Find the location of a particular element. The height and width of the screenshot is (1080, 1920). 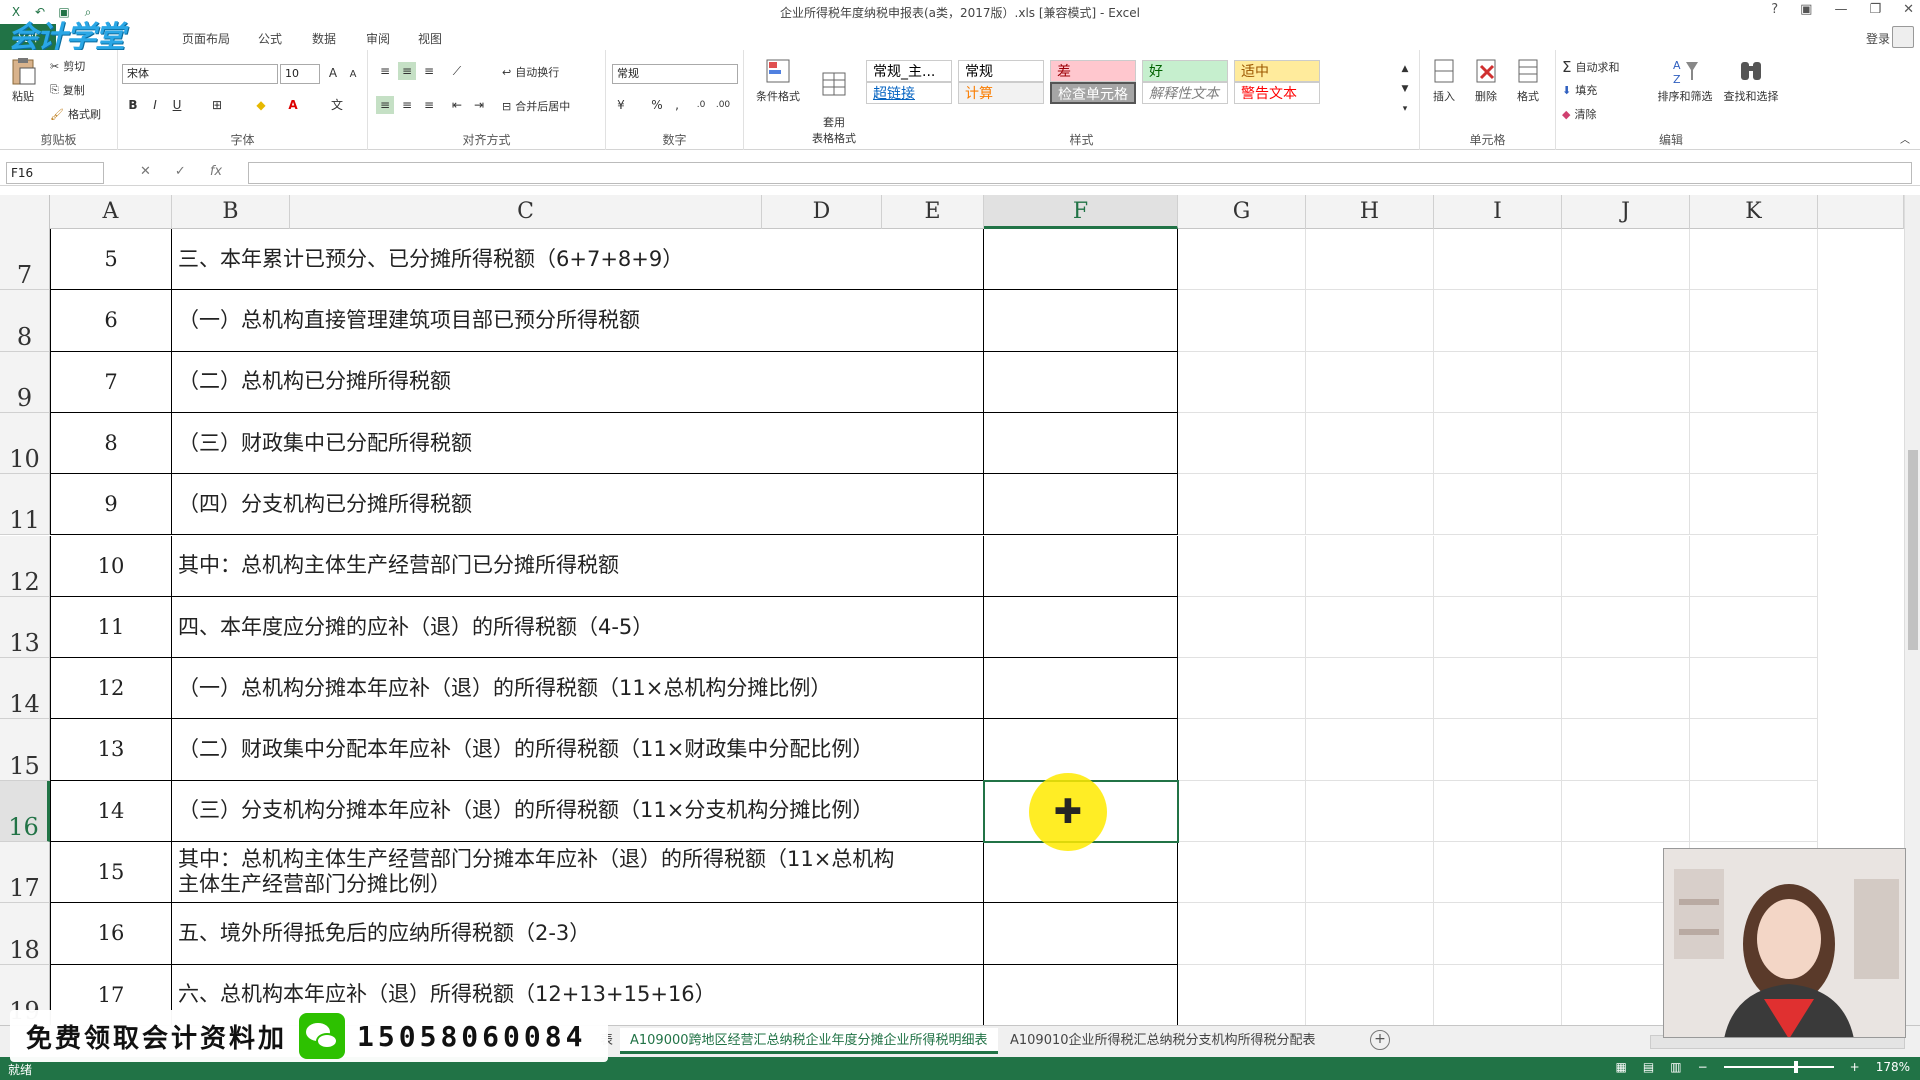

line-number-cell: 15 is located at coordinates (111, 873).